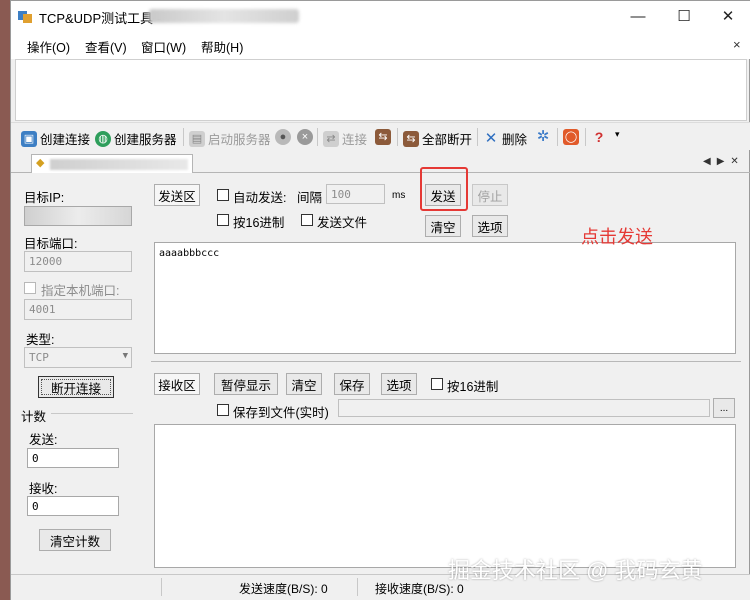 The height and width of the screenshot is (600, 750). I want to click on person-icon: ●, so click(283, 137).